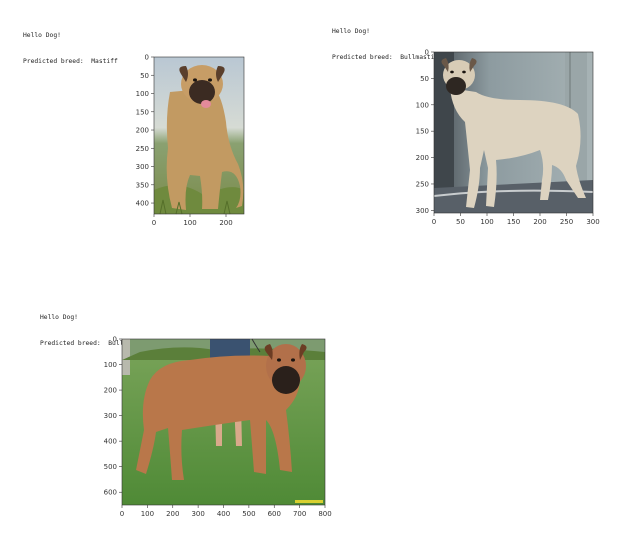 This screenshot has height=537, width=622. What do you see at coordinates (110, 442) in the screenshot?
I see `output-3-y-tick-label: 400` at bounding box center [110, 442].